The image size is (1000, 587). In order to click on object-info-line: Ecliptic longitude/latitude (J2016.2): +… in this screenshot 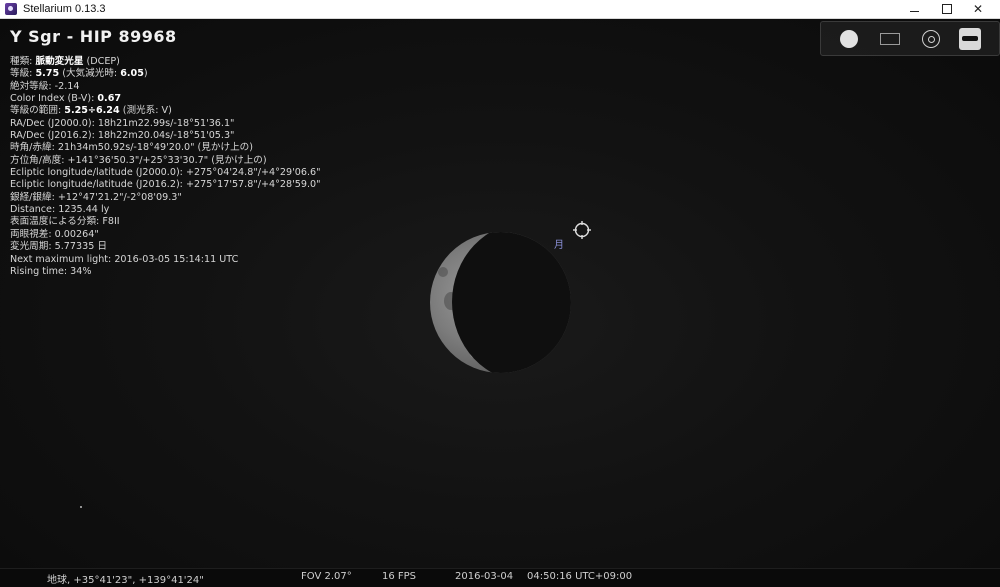, I will do `click(165, 185)`.